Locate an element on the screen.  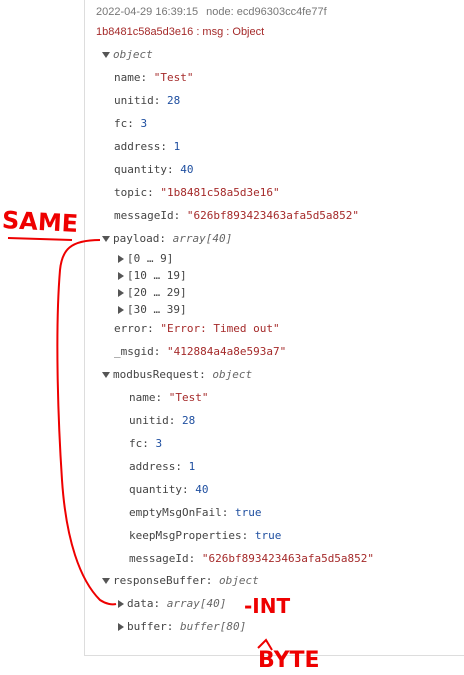
same-bracket-line is located at coordinates (86, 422).